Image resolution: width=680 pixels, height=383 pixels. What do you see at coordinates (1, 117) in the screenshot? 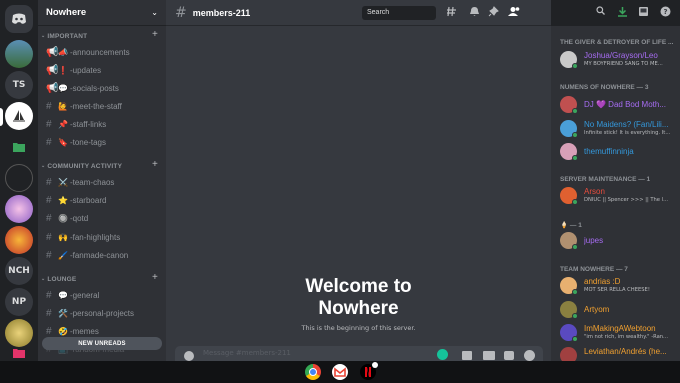
I see `selected-server-pill` at bounding box center [1, 117].